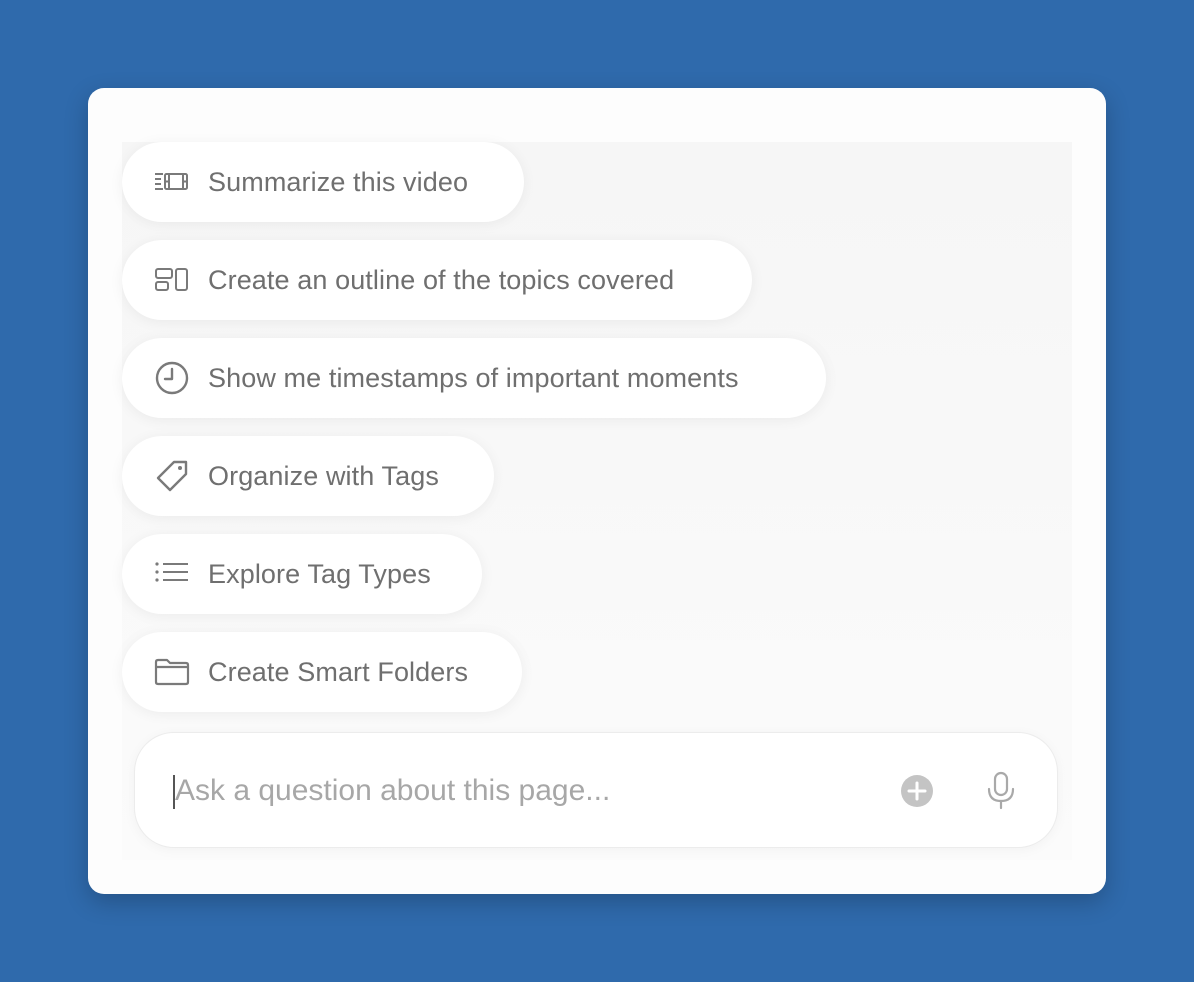 The width and height of the screenshot is (1194, 982). Describe the element at coordinates (172, 182) in the screenshot. I see `video-summary-icon` at that location.